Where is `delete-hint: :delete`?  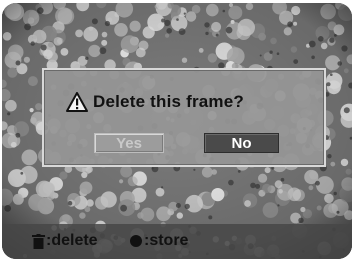 delete-hint: :delete is located at coordinates (65, 241).